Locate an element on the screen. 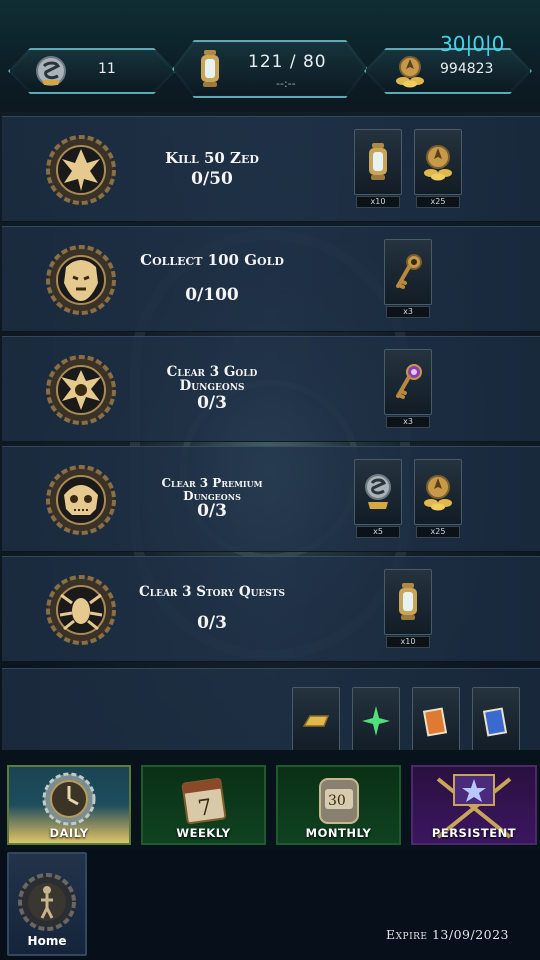  silver-token-counter: 11 is located at coordinates (92, 71).